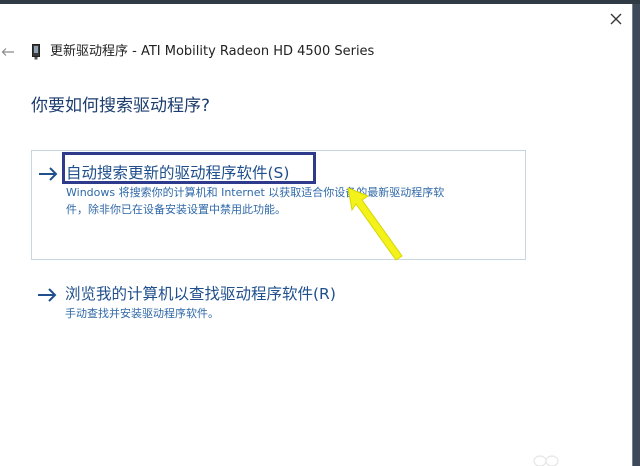 This screenshot has width=640, height=466. I want to click on annotation-highlight-box, so click(189, 168).